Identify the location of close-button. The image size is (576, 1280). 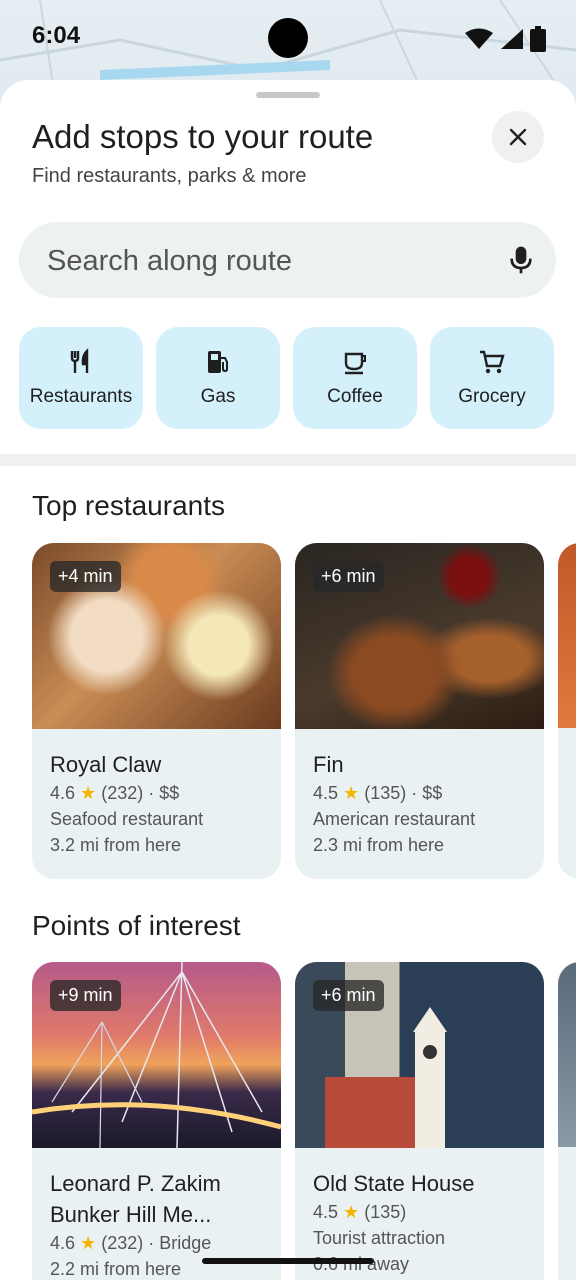
(518, 137).